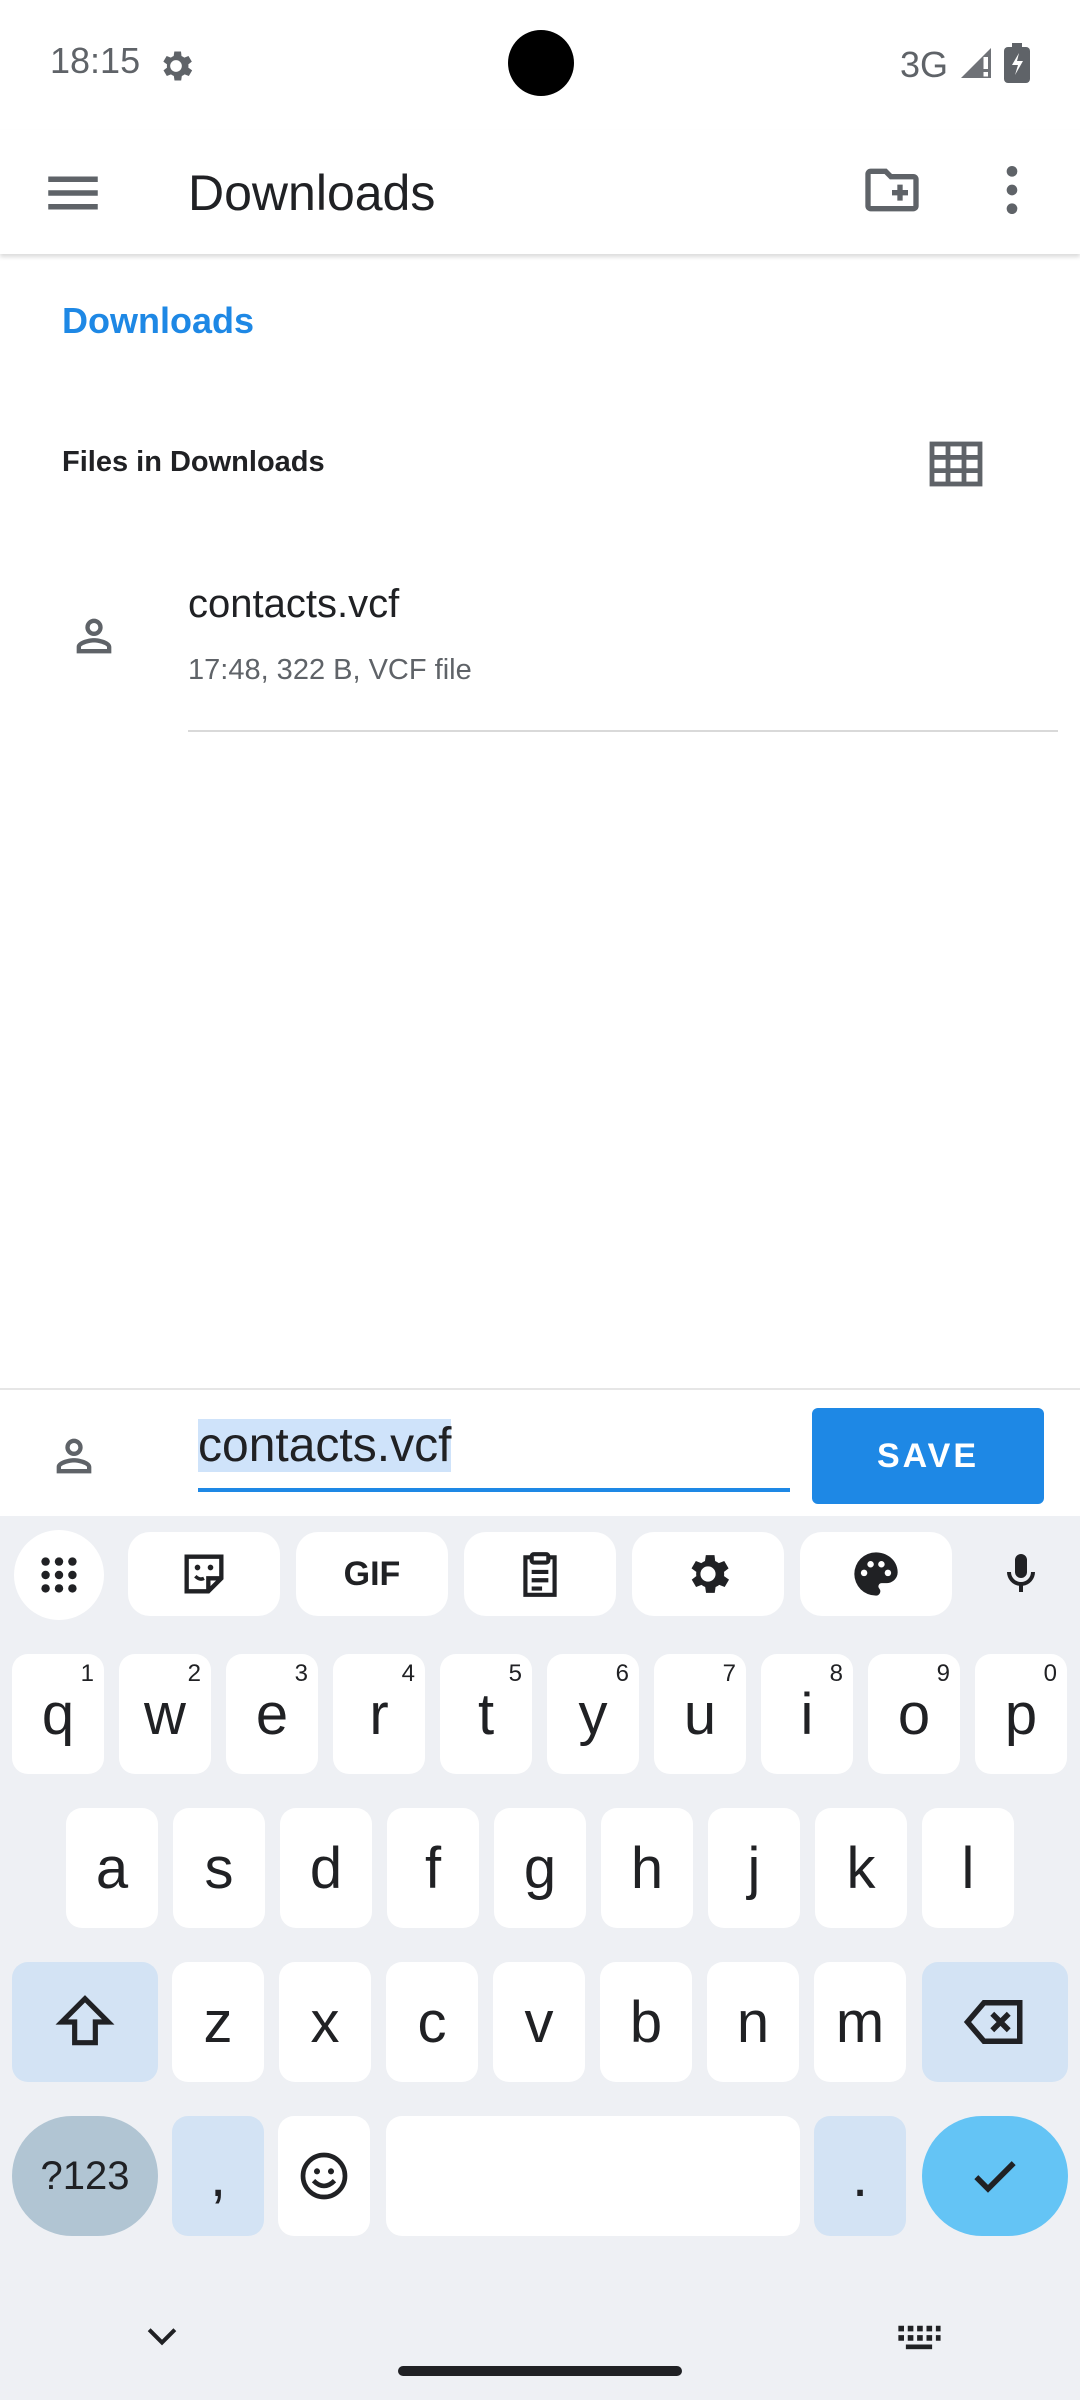 This screenshot has height=2400, width=1080. Describe the element at coordinates (753, 2022) in the screenshot. I see `key-n: n` at that location.